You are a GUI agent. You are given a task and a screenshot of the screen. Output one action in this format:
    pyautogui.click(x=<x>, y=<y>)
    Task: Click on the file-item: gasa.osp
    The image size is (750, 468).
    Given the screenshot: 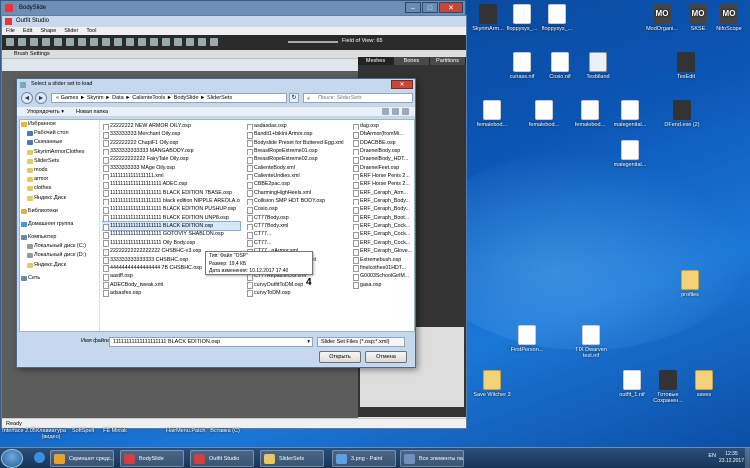 What is the action you would take?
    pyautogui.click(x=383, y=285)
    